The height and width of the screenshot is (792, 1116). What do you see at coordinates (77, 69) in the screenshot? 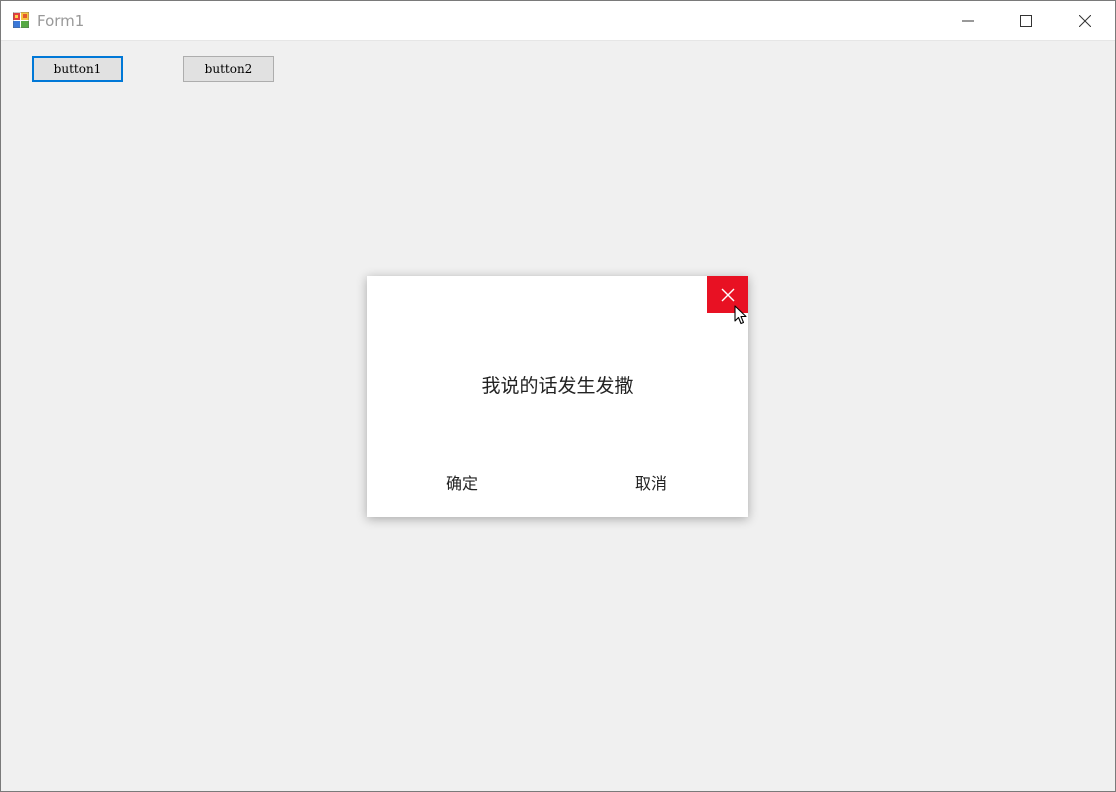
I see `button1: button1` at bounding box center [77, 69].